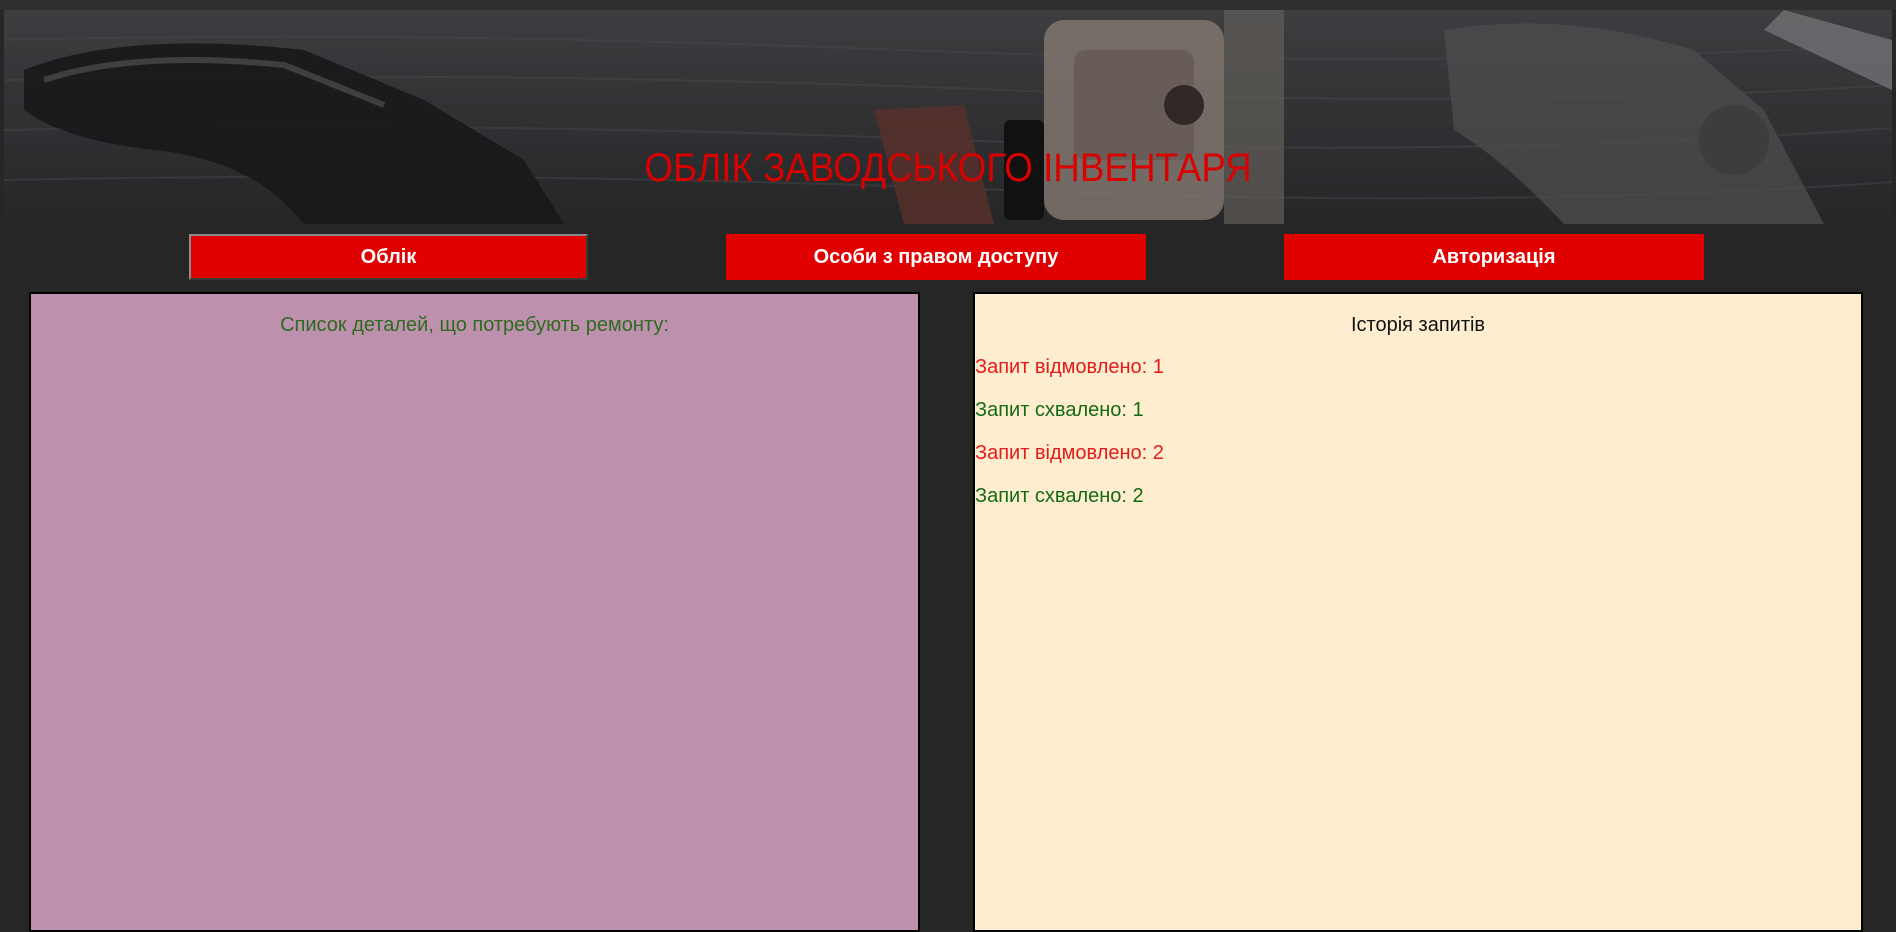 The height and width of the screenshot is (932, 1896). Describe the element at coordinates (948, 168) in the screenshot. I see `page-title: ОБЛІК ЗАВОДСЬКОГО ІНВЕНТАРЯ` at that location.